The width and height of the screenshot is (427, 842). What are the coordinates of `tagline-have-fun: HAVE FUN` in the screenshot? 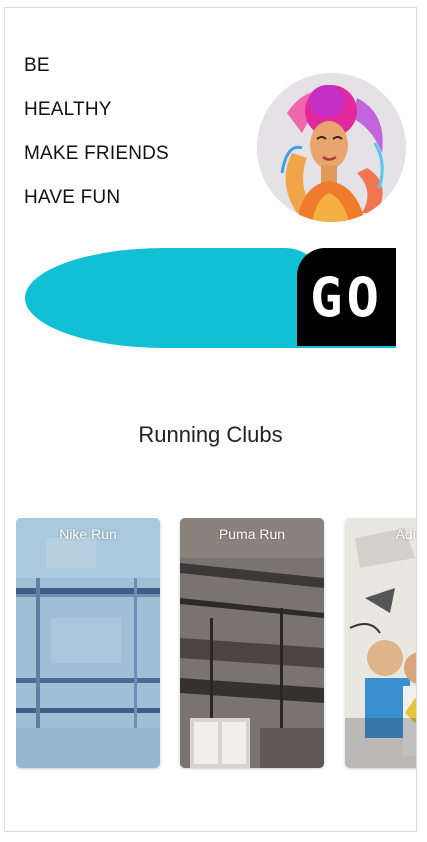 It's located at (72, 197).